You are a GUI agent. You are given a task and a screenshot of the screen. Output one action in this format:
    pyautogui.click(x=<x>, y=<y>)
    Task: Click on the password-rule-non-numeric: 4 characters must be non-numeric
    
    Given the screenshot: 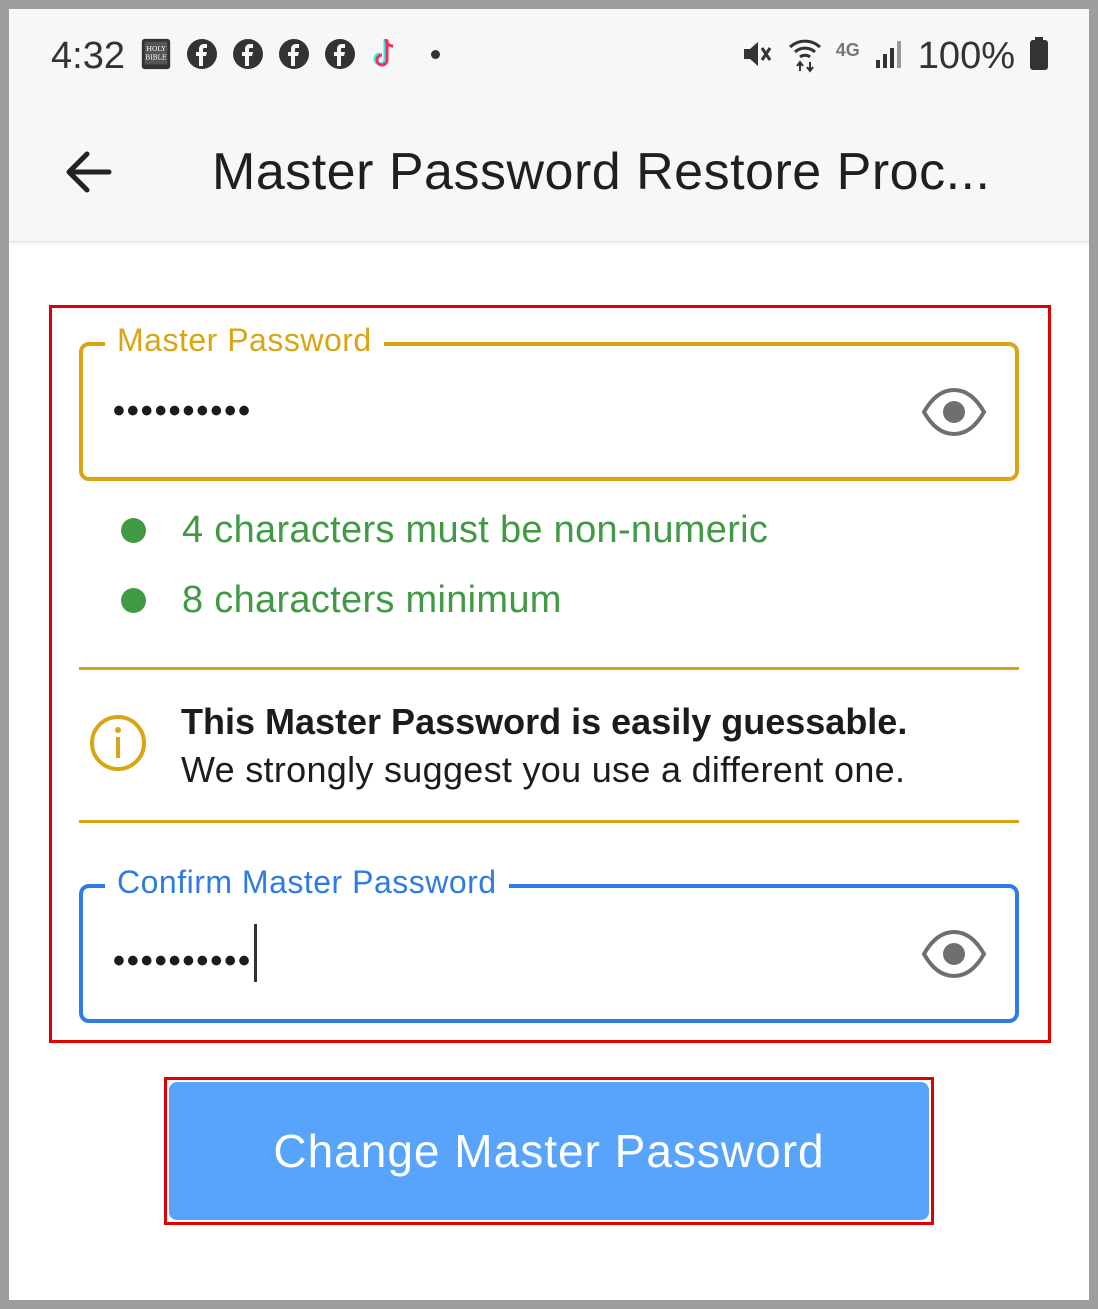 What is the action you would take?
    pyautogui.click(x=444, y=530)
    